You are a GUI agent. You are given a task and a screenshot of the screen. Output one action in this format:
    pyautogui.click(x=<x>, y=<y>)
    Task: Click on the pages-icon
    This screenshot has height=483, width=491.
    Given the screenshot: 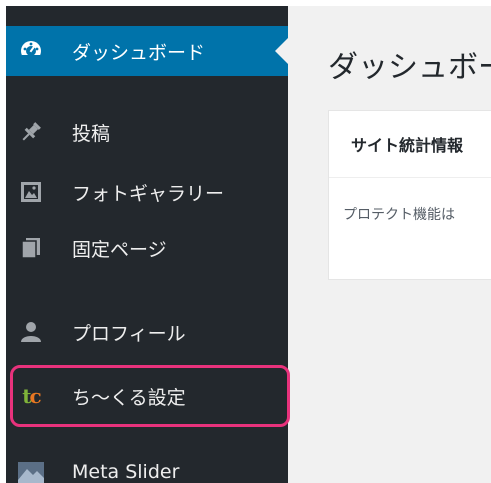 What is the action you would take?
    pyautogui.click(x=31, y=248)
    